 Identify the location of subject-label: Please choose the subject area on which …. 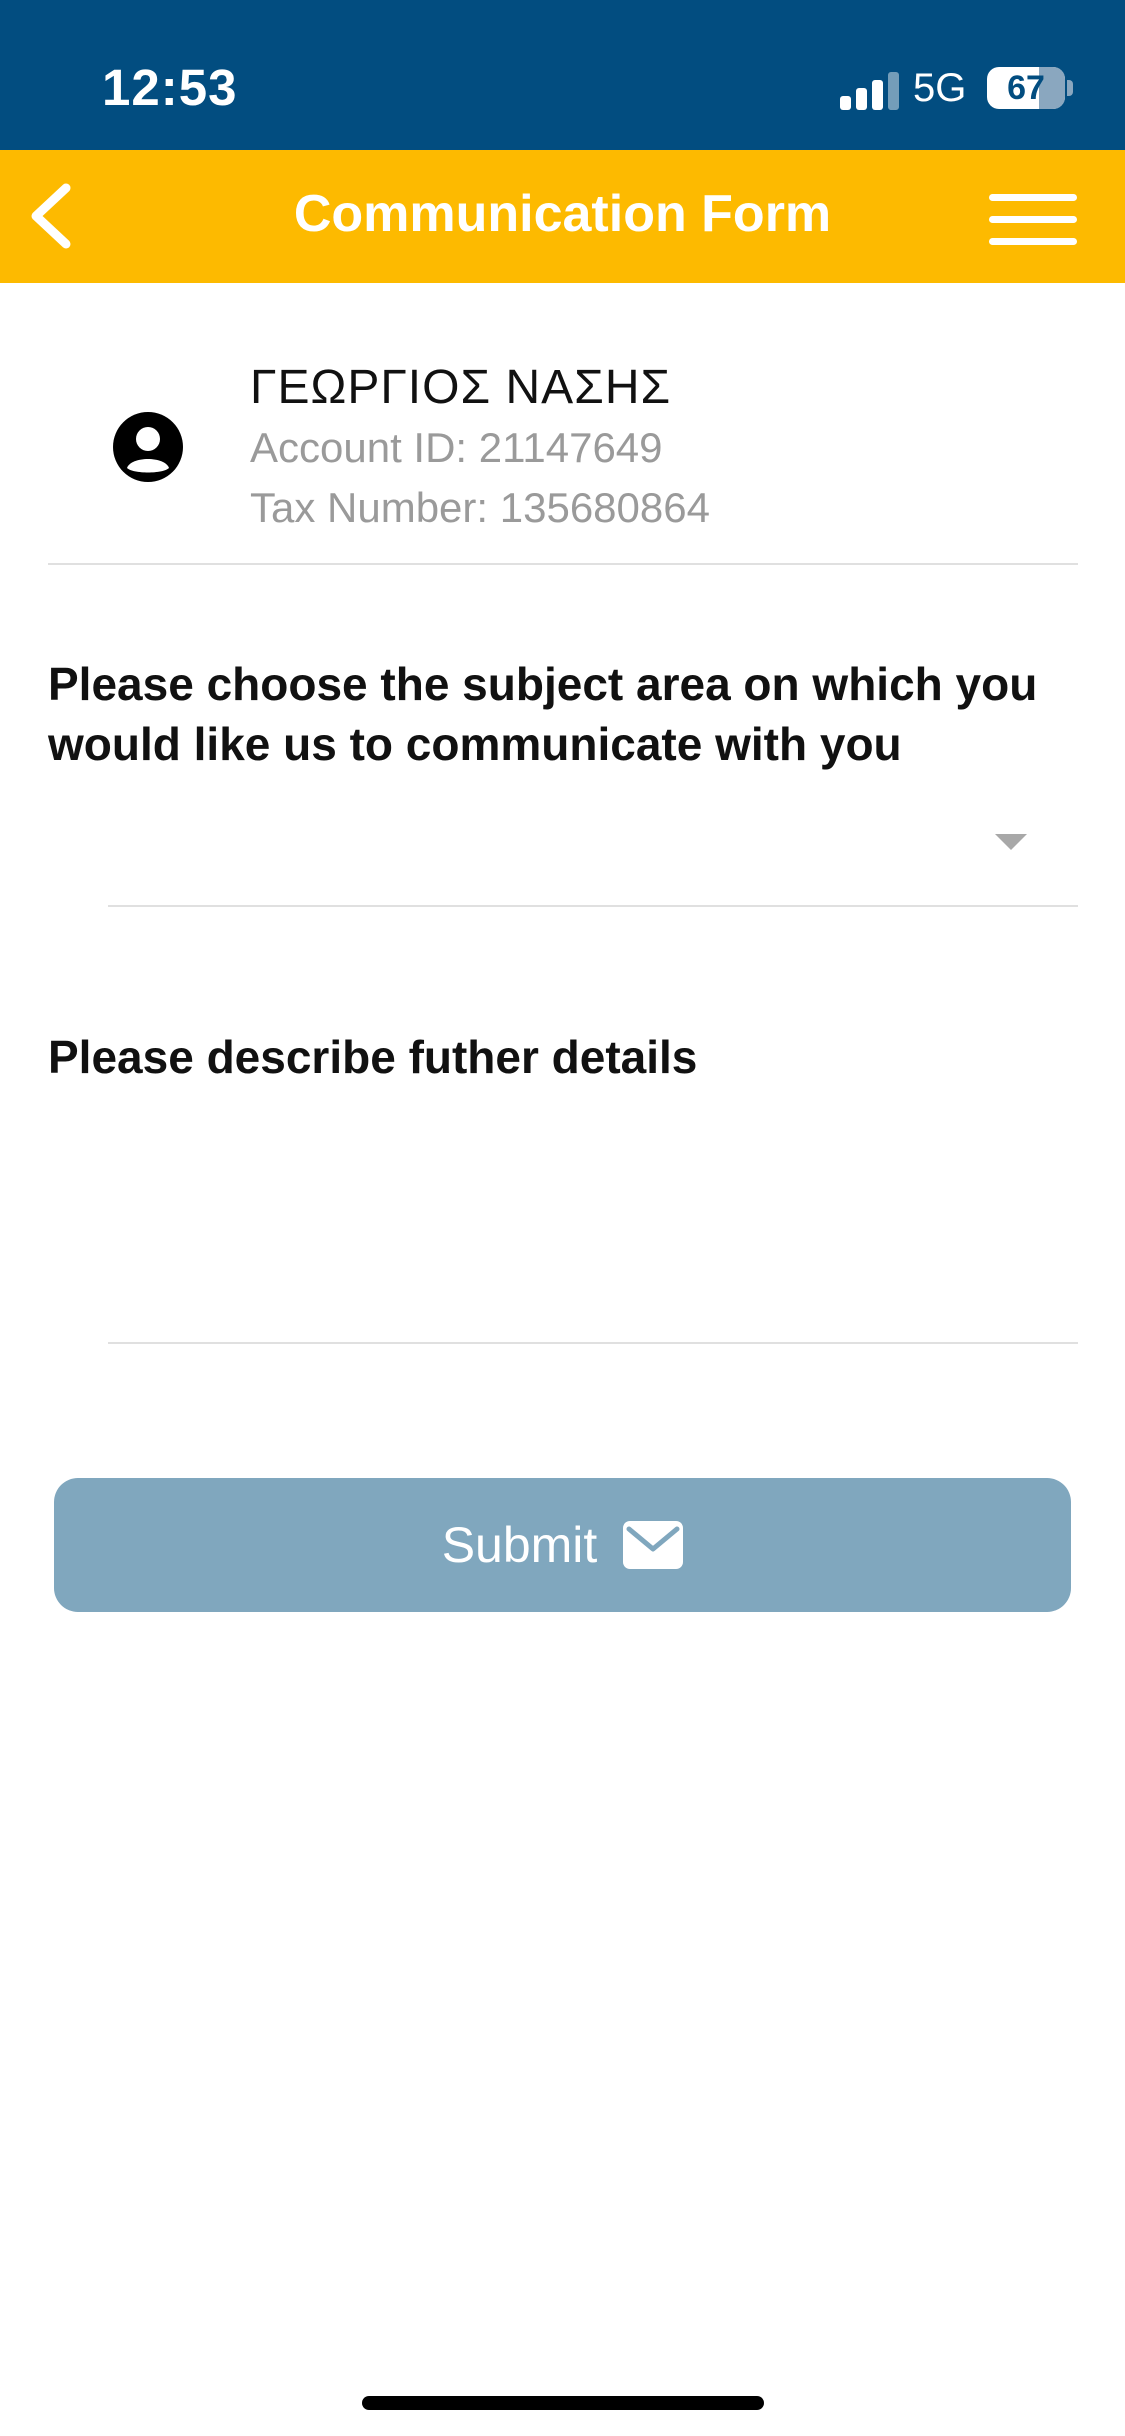
(543, 714).